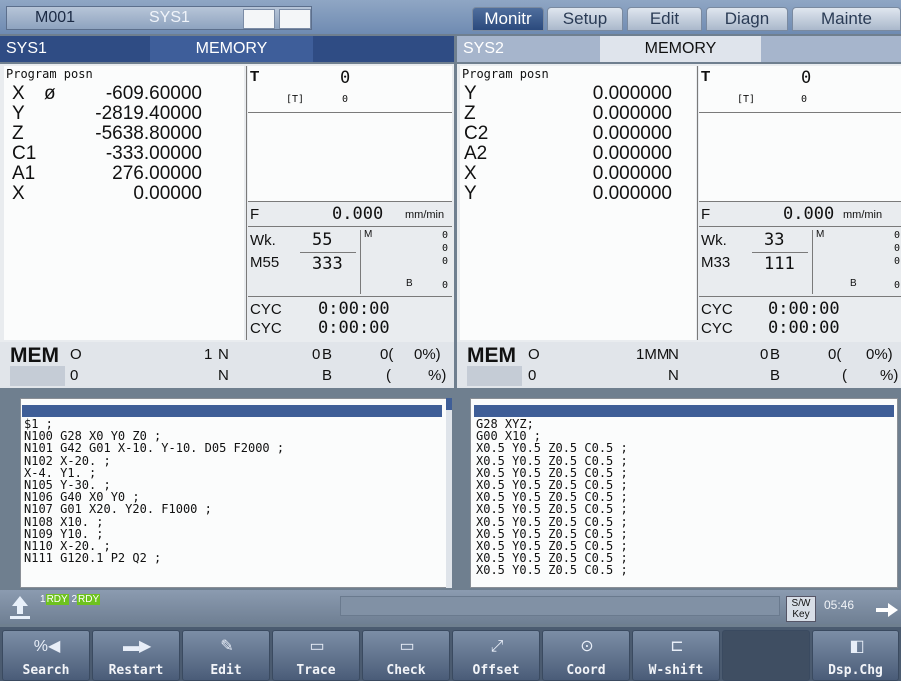 The width and height of the screenshot is (901, 681). Describe the element at coordinates (57, 599) in the screenshot. I see `rdy1-badge: RDY` at that location.